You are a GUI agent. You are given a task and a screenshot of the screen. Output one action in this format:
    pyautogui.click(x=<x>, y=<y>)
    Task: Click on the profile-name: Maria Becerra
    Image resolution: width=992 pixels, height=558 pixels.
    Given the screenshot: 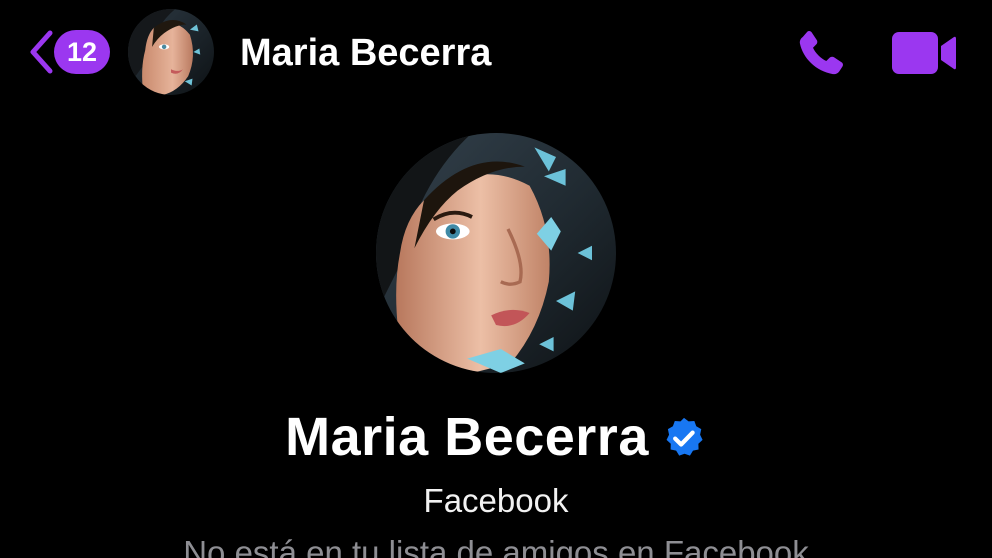 What is the action you would take?
    pyautogui.click(x=467, y=437)
    